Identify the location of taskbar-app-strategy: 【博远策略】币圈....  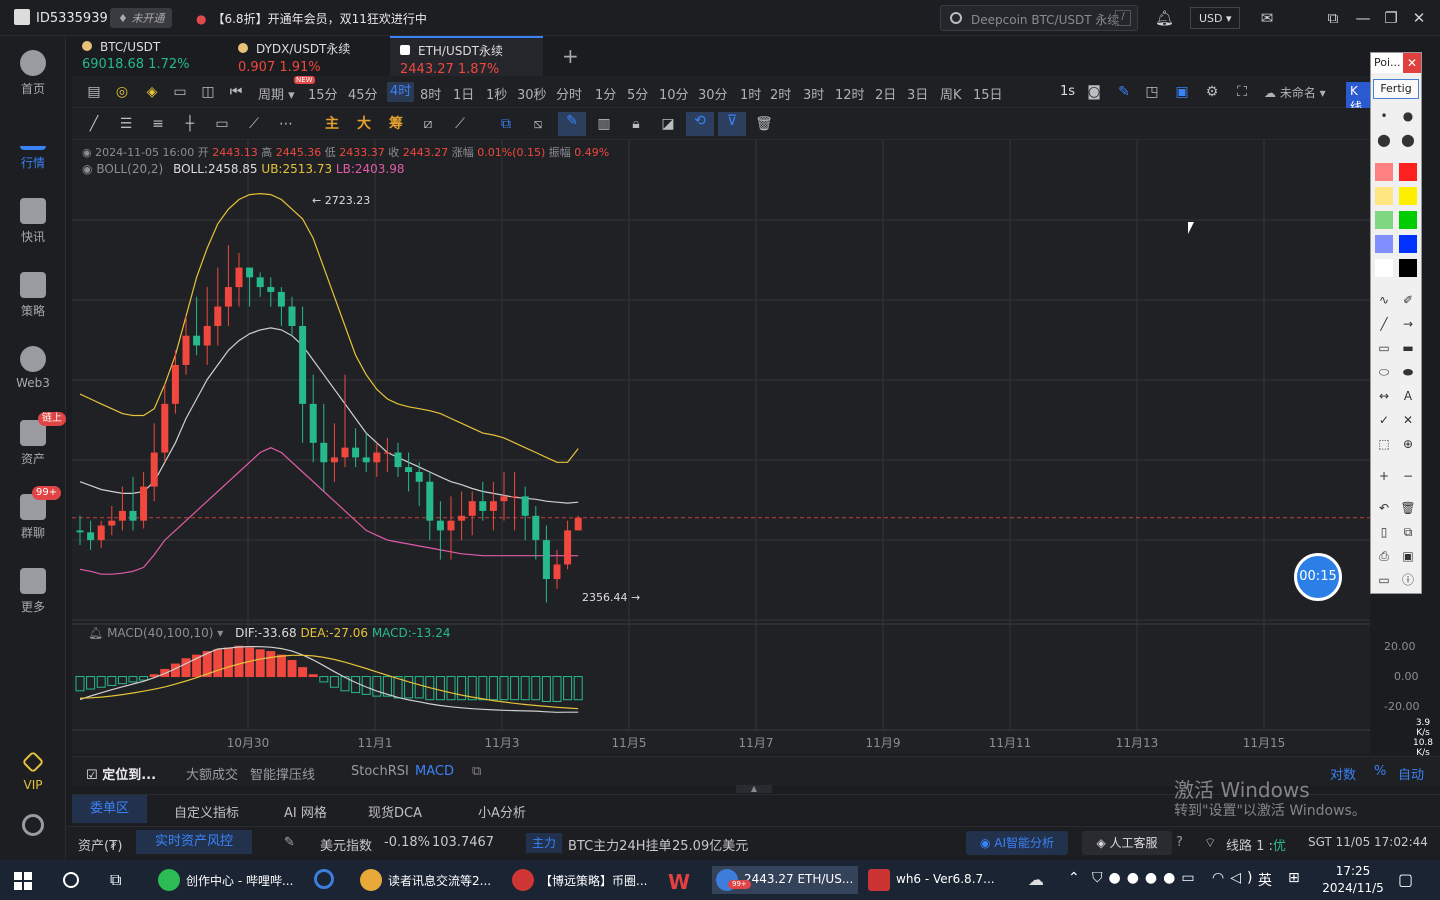
(581, 880).